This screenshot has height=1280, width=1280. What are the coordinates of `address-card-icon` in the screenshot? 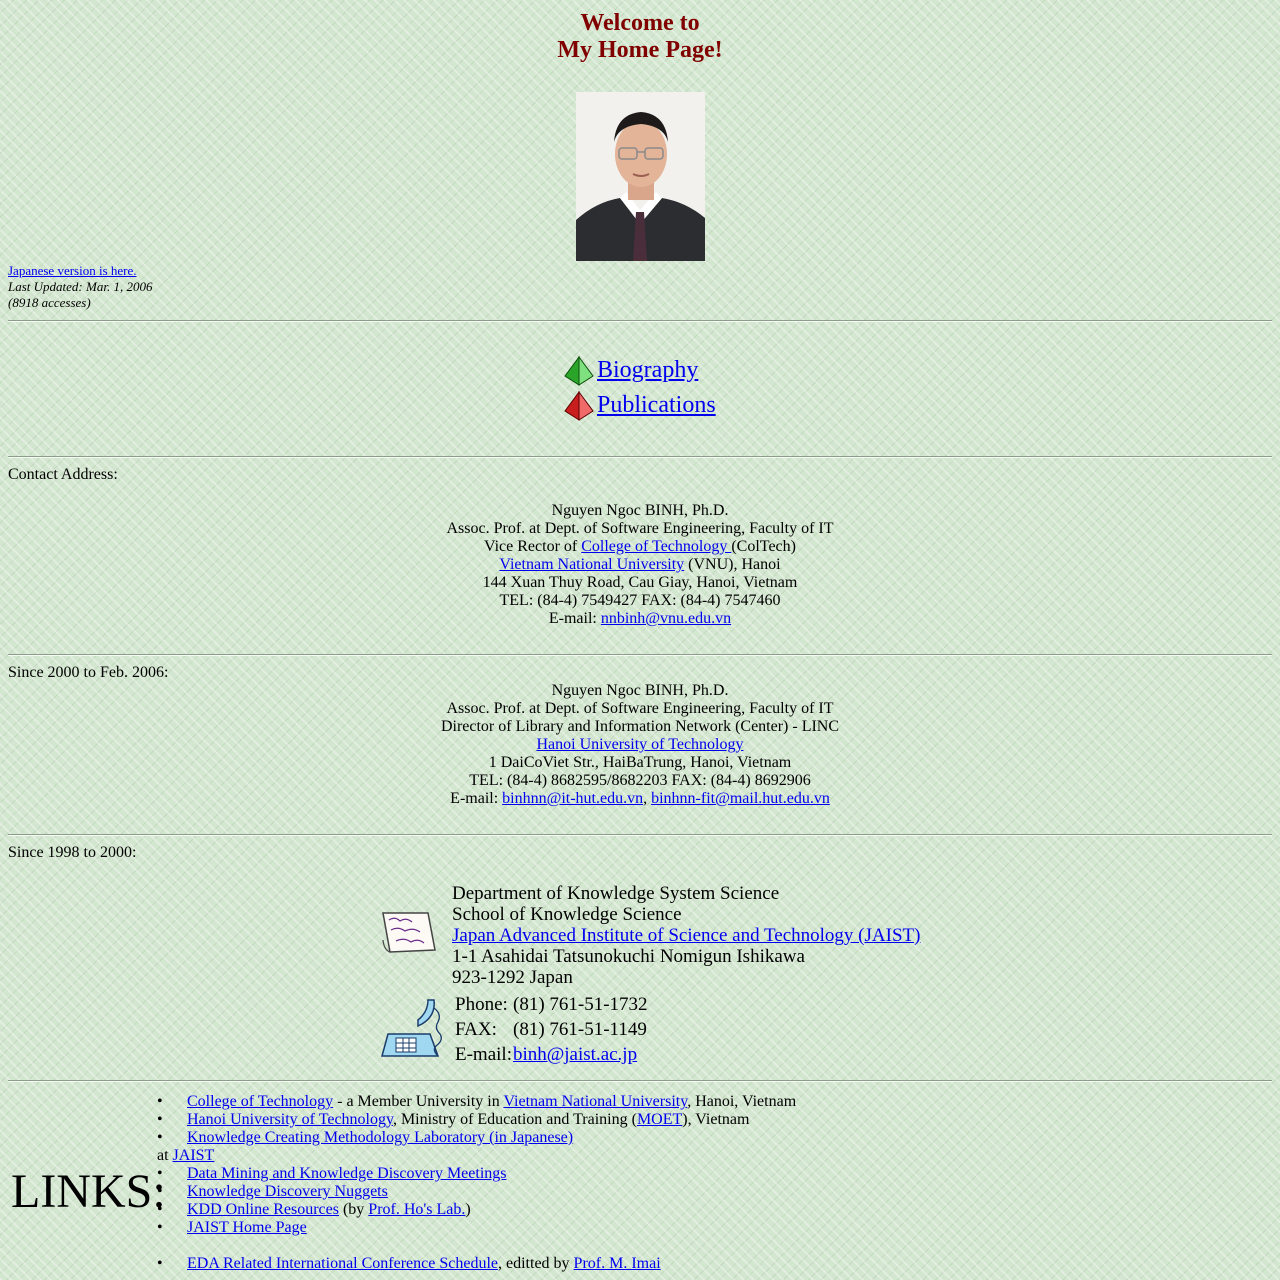 It's located at (409, 933).